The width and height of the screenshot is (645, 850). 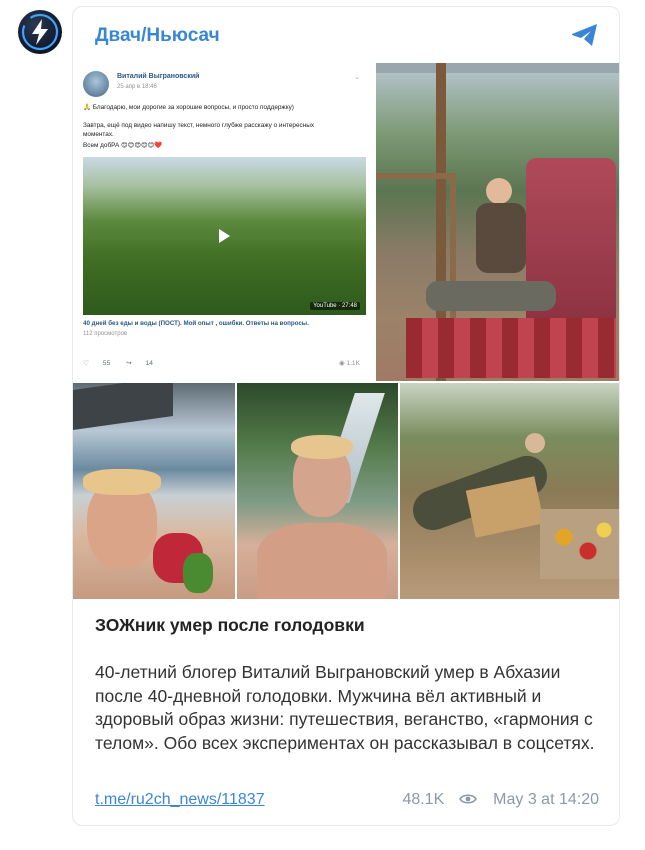 I want to click on post-meta: 48.1K May 3 at 14:20, so click(x=500, y=800).